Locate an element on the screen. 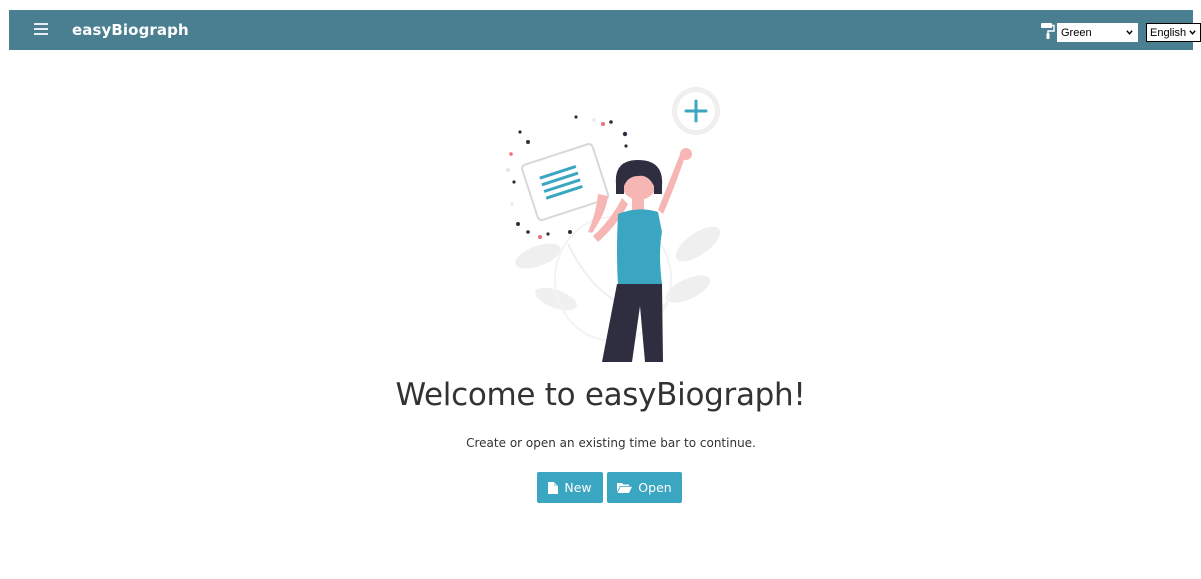  new-button-label: New is located at coordinates (578, 487).